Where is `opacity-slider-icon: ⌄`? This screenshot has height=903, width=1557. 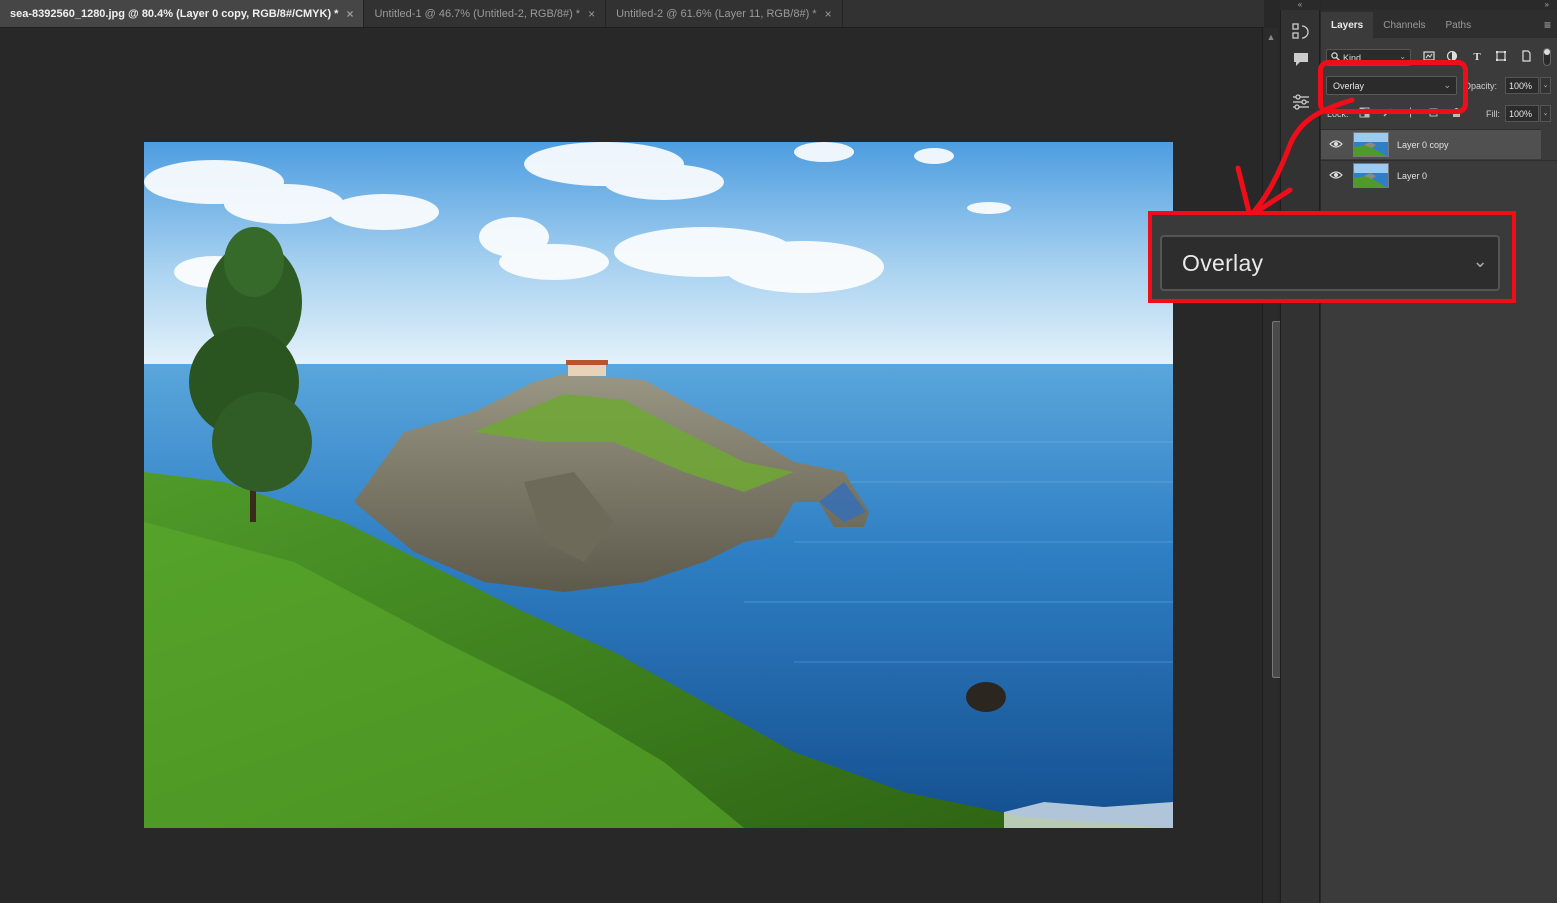 opacity-slider-icon: ⌄ is located at coordinates (1545, 85).